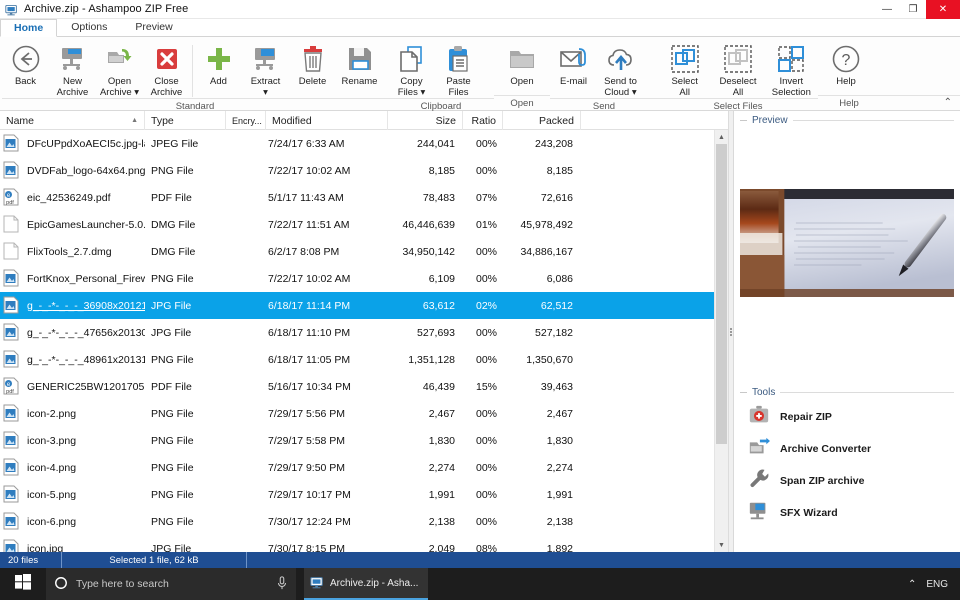 This screenshot has height=600, width=960. What do you see at coordinates (573, 64) in the screenshot?
I see `email-button: E-mail` at bounding box center [573, 64].